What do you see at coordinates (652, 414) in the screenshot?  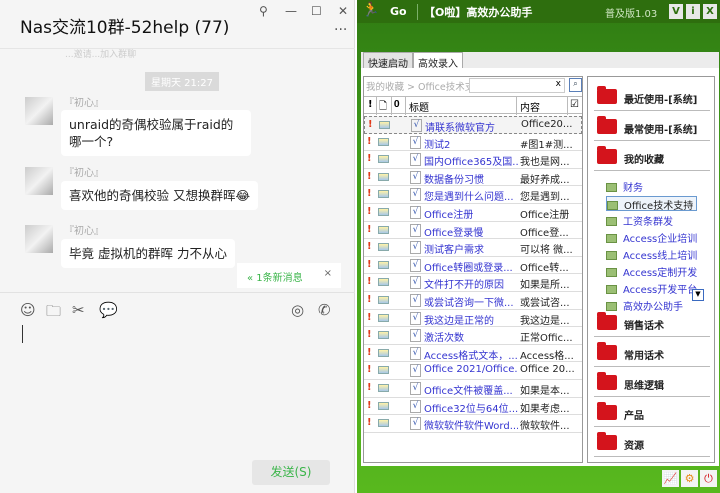 I see `category-item: 产品` at bounding box center [652, 414].